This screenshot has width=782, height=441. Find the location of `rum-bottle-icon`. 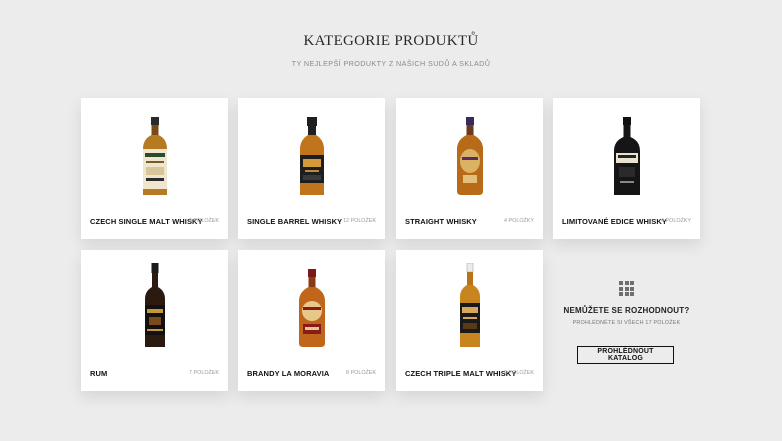

rum-bottle-icon is located at coordinates (154, 305).